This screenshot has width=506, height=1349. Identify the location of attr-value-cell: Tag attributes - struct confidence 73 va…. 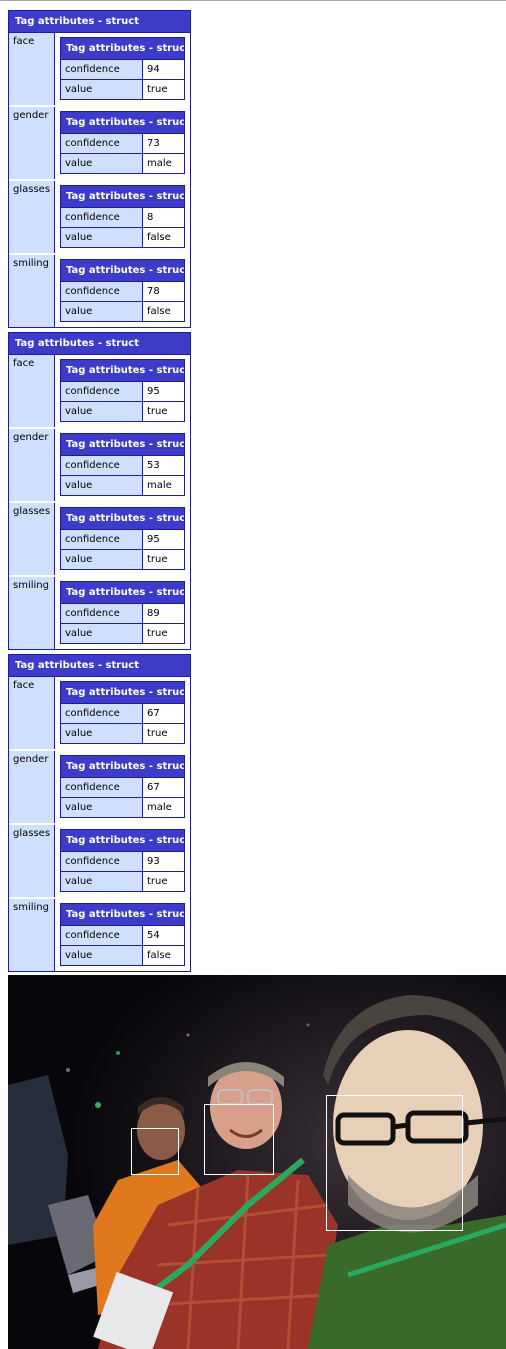
(122, 143).